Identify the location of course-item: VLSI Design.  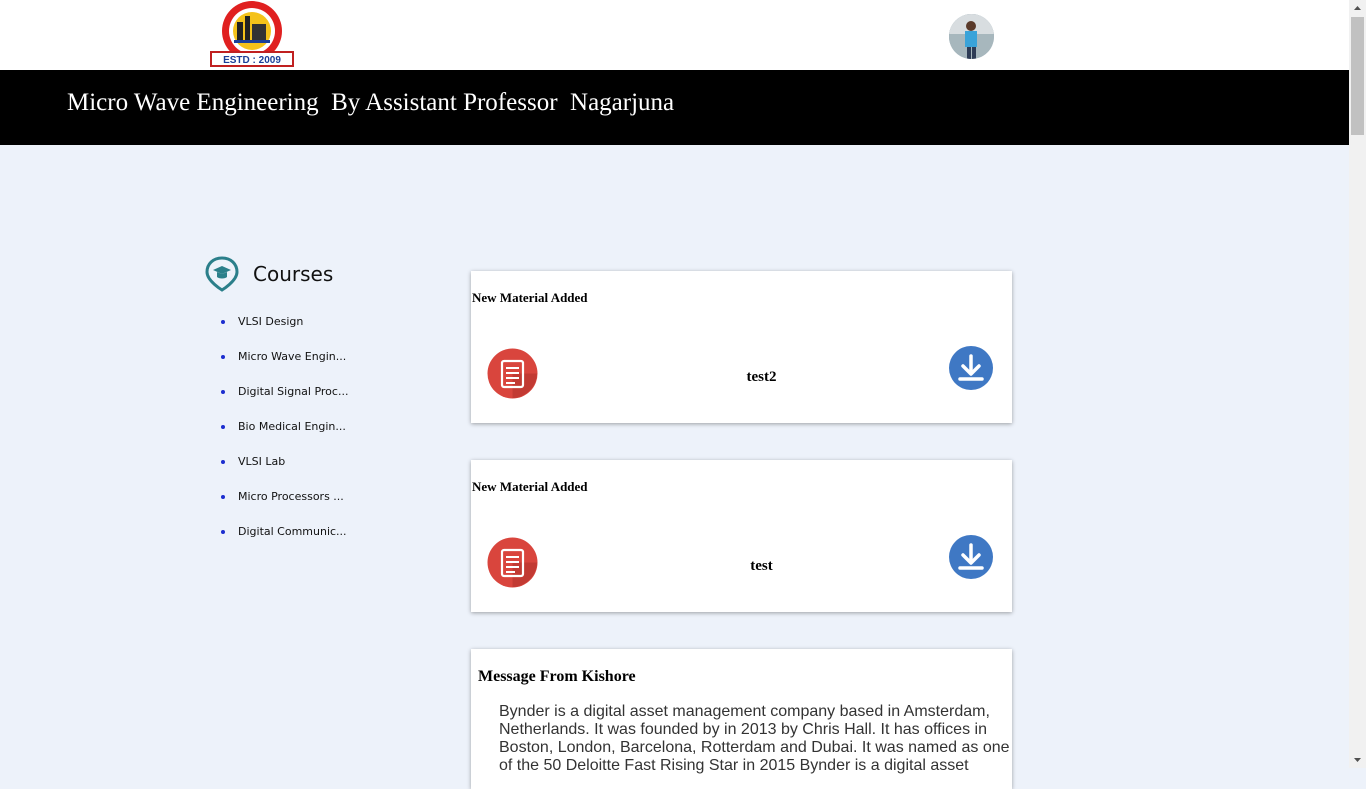
(283, 327).